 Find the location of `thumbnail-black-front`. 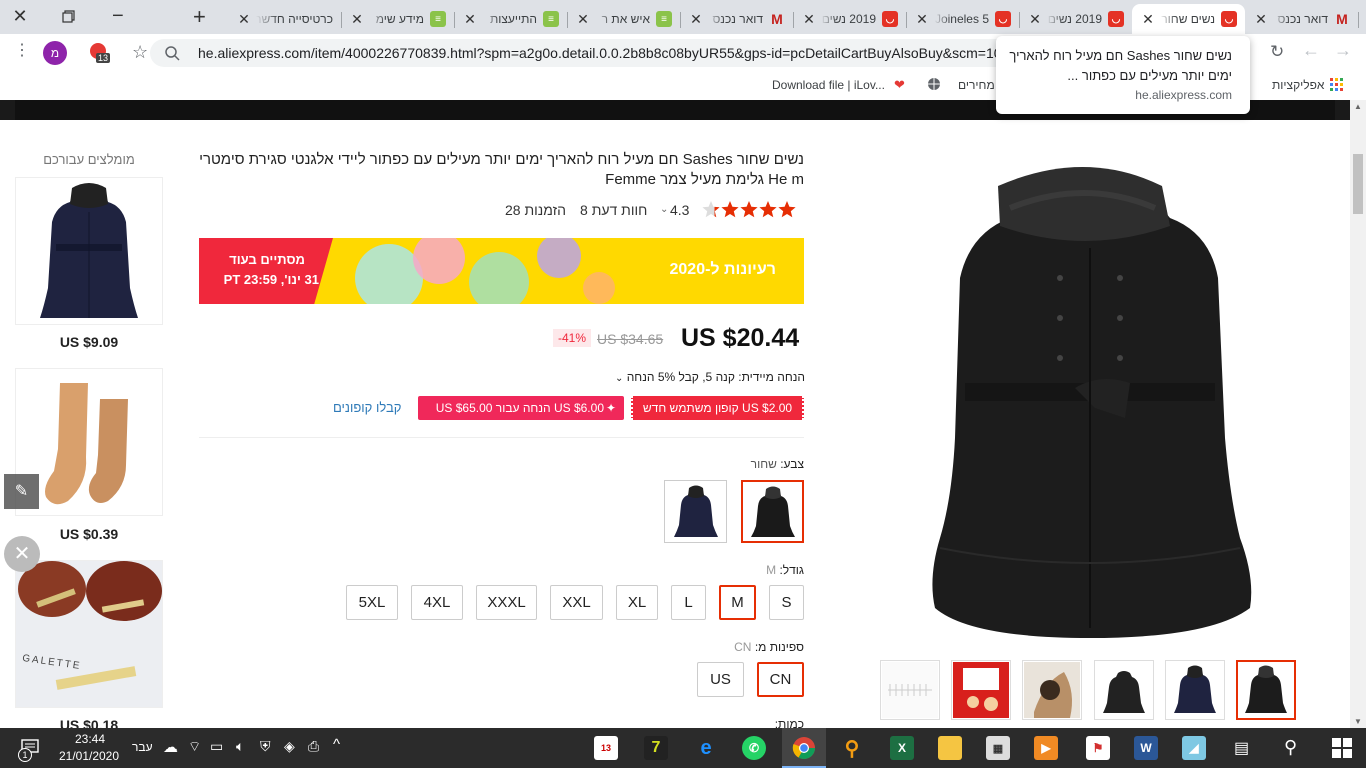

thumbnail-black-front is located at coordinates (1266, 690).